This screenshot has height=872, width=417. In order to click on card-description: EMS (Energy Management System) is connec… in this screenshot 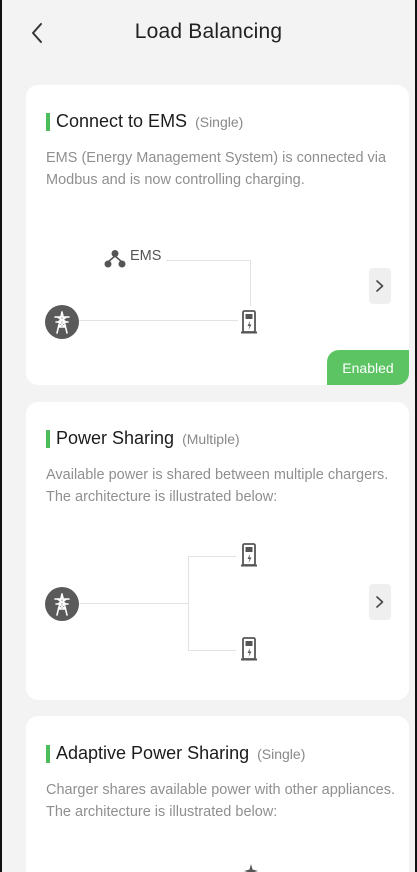, I will do `click(216, 169)`.